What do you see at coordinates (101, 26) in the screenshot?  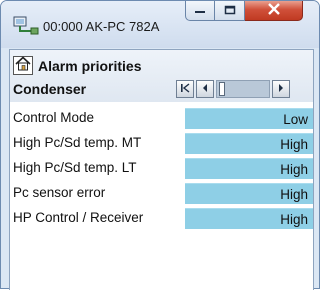 I see `window-title: 00:000 AK-PC 782A` at bounding box center [101, 26].